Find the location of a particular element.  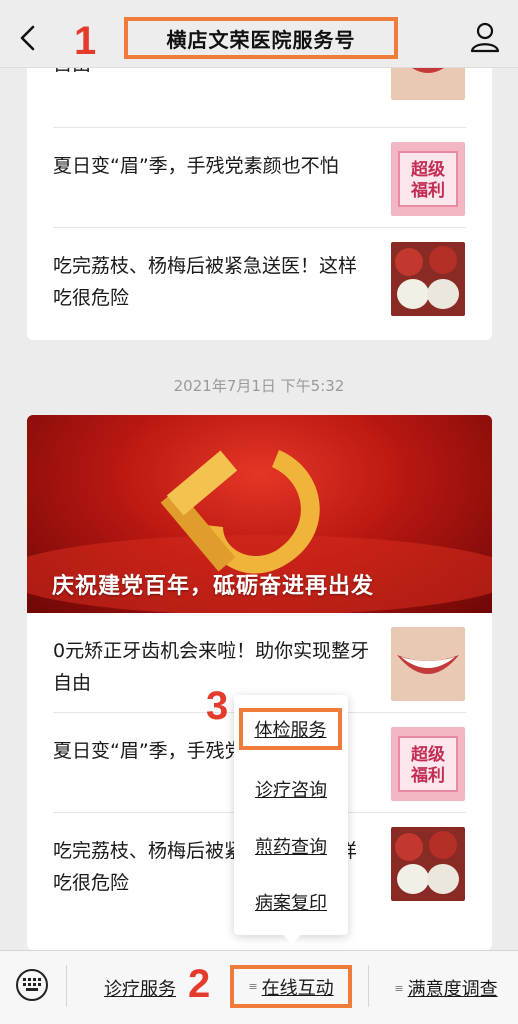

submenu-item-physical-exam: 体检服务 is located at coordinates (290, 729).